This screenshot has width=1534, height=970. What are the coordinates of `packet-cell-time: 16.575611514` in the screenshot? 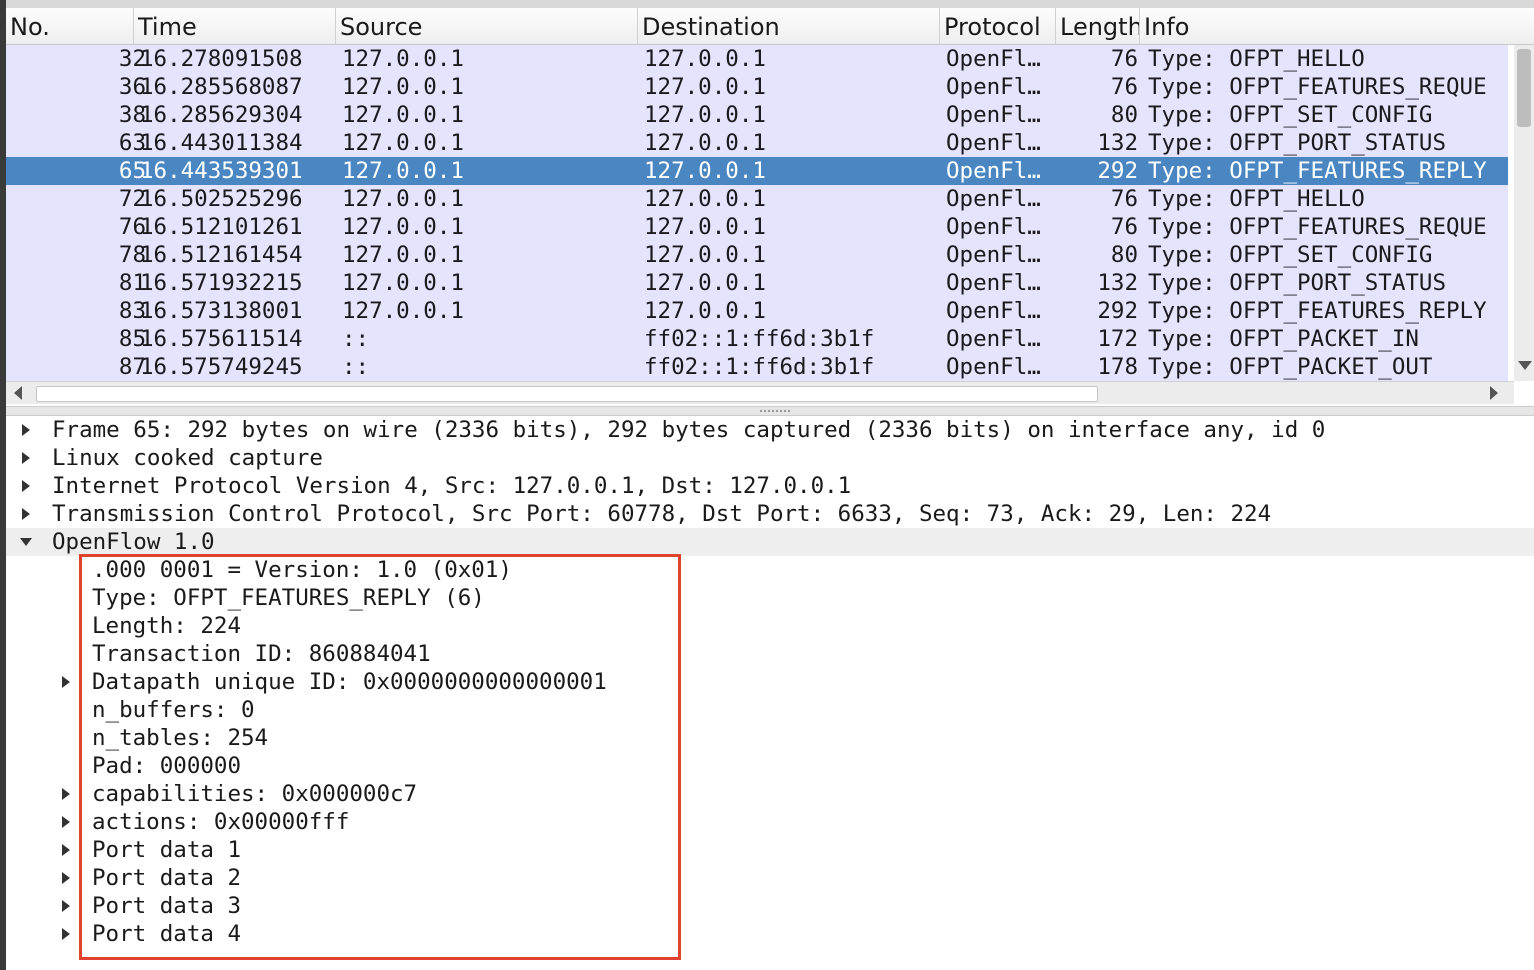 It's located at (221, 339).